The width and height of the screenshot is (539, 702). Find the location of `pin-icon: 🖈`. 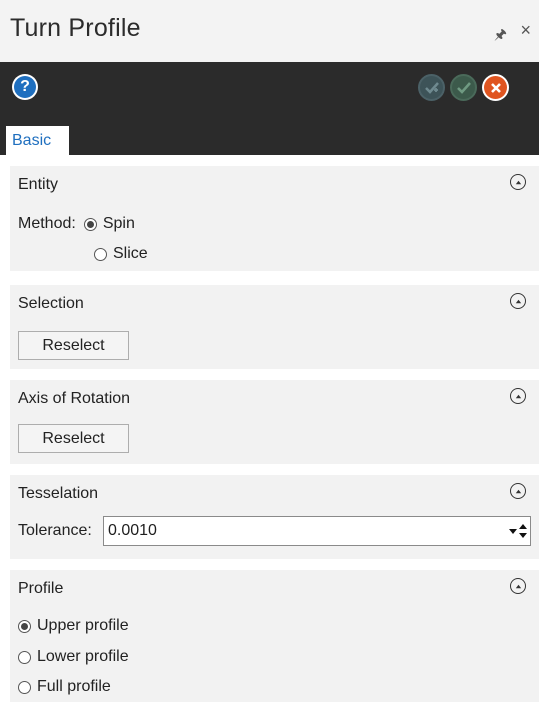

pin-icon: 🖈 is located at coordinates (500, 36).